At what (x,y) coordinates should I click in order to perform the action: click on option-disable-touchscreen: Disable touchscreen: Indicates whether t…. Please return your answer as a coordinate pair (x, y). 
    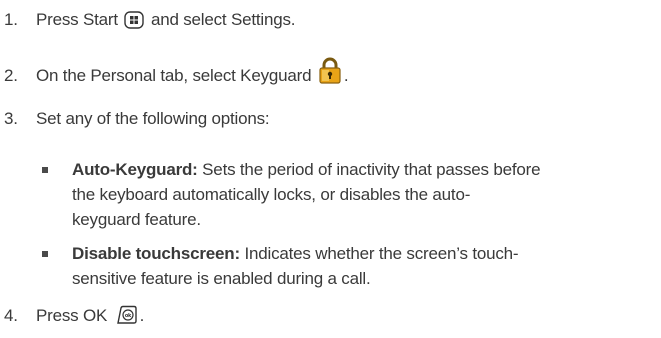
    Looking at the image, I should click on (347, 266).